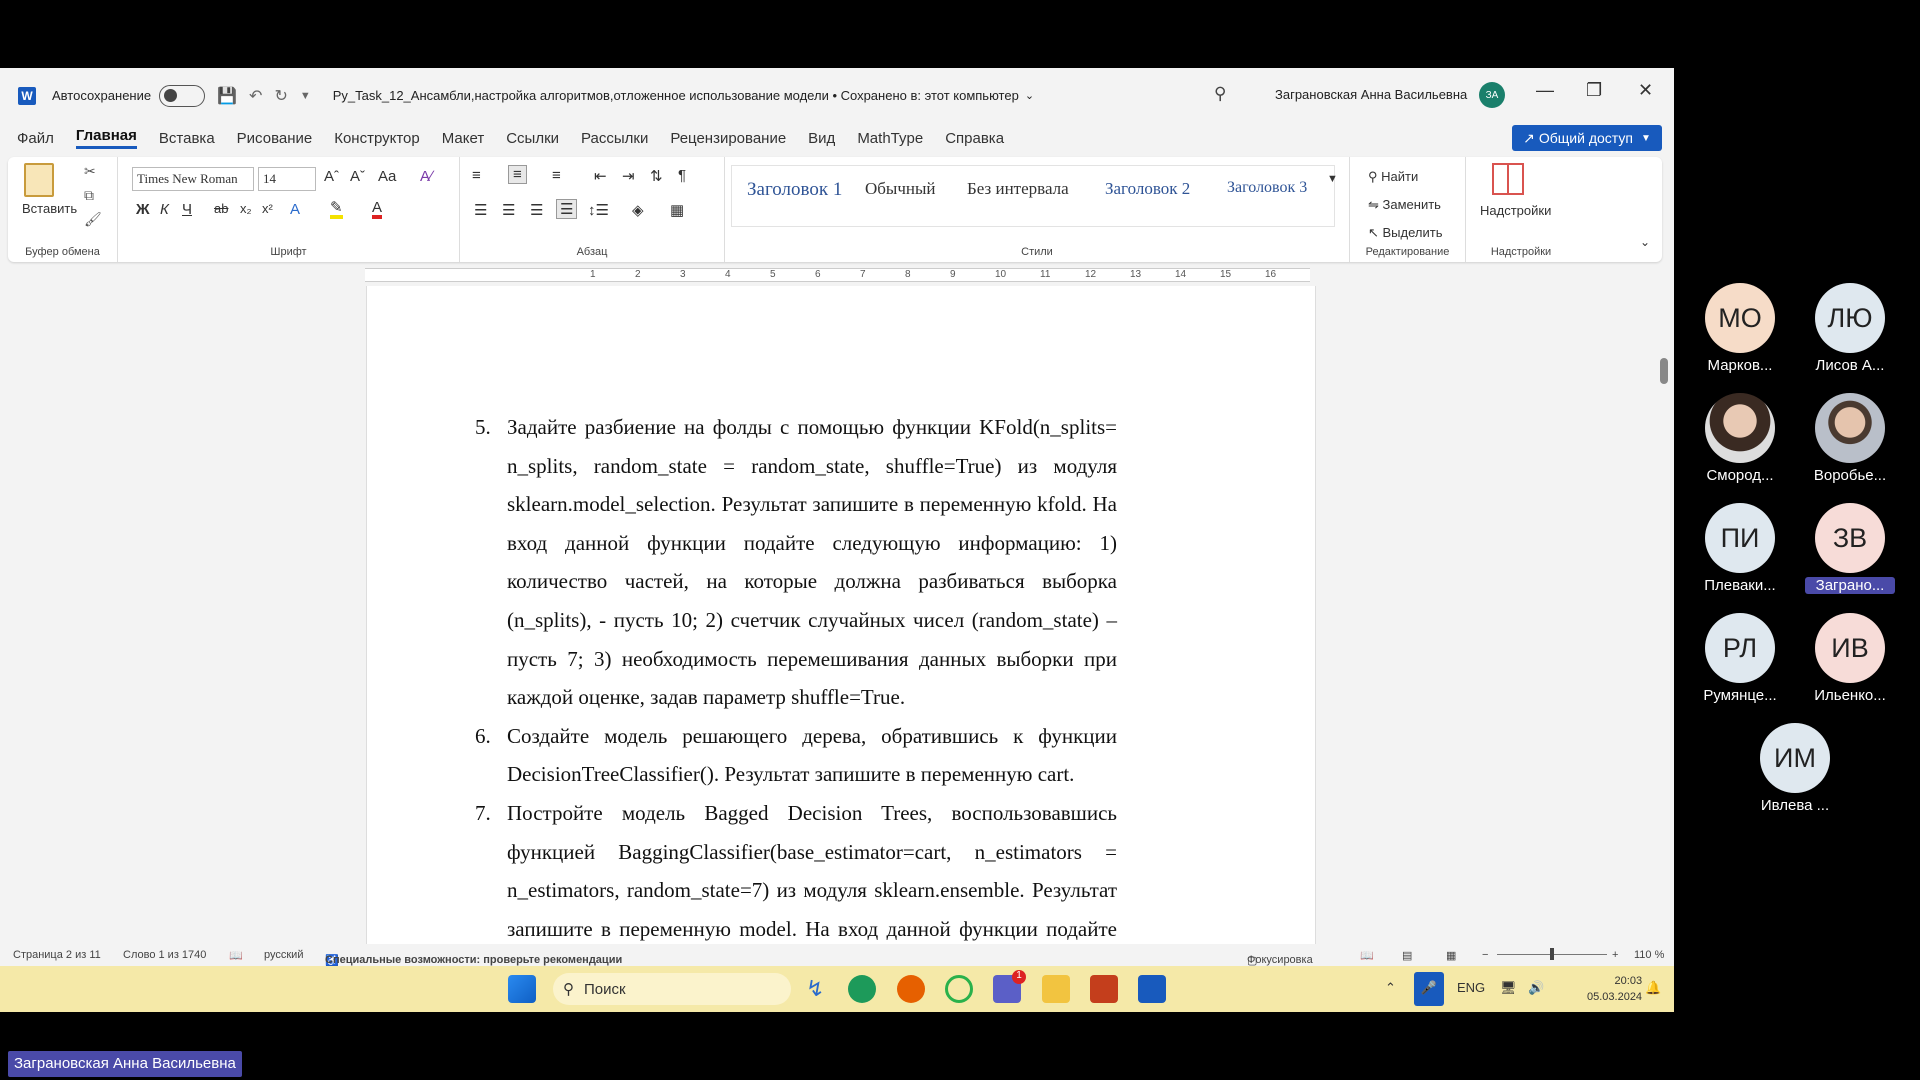 This screenshot has height=1080, width=1920. Describe the element at coordinates (1390, 988) in the screenshot. I see `tray-overflow-icon: ⌃` at that location.